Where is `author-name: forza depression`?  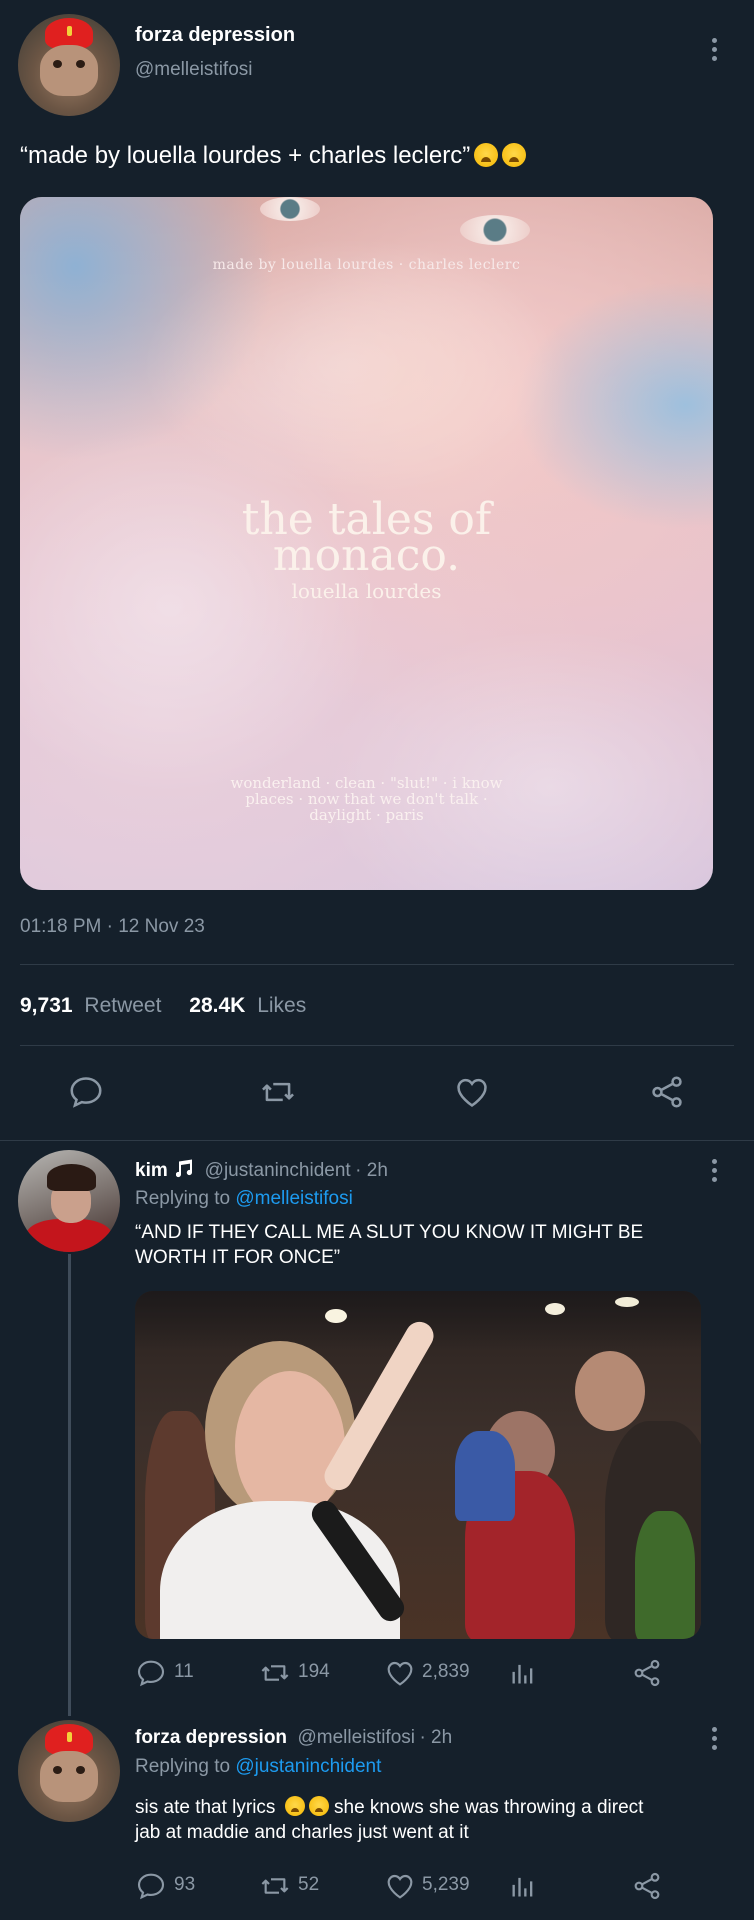
author-name: forza depression is located at coordinates (215, 35).